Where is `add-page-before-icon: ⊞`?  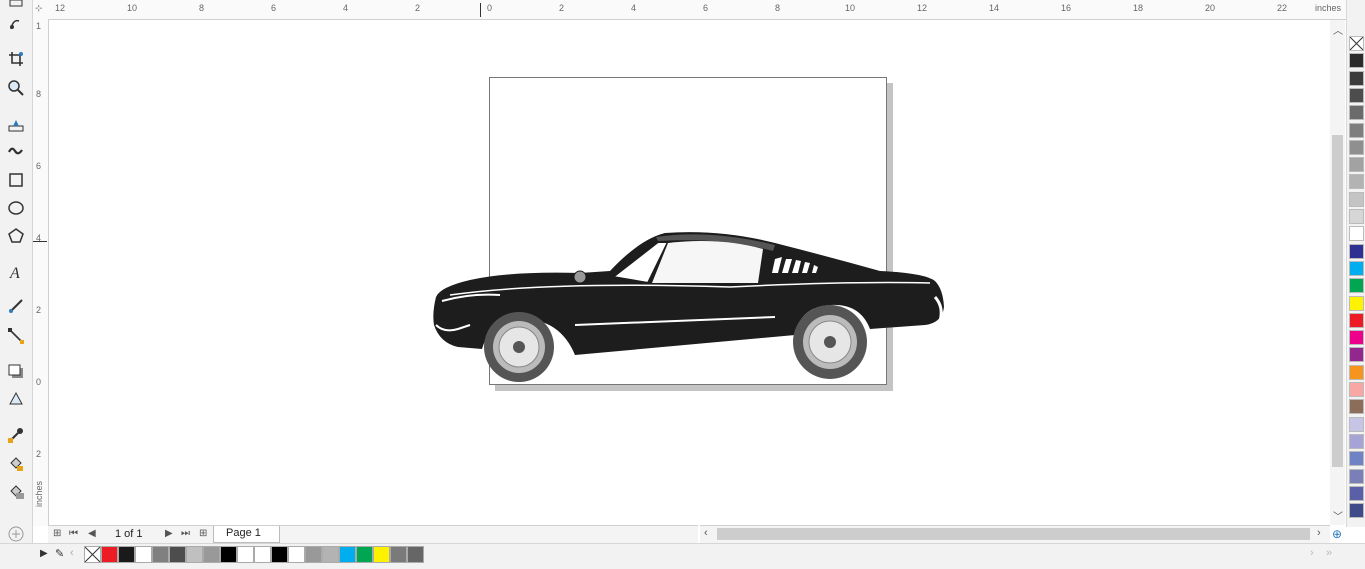 add-page-before-icon: ⊞ is located at coordinates (57, 533).